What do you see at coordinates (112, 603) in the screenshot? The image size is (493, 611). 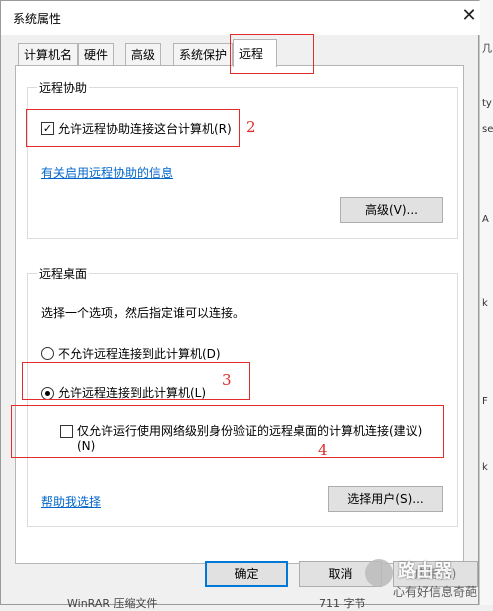 I see `background-file-name: WinRAR 压缩文件` at bounding box center [112, 603].